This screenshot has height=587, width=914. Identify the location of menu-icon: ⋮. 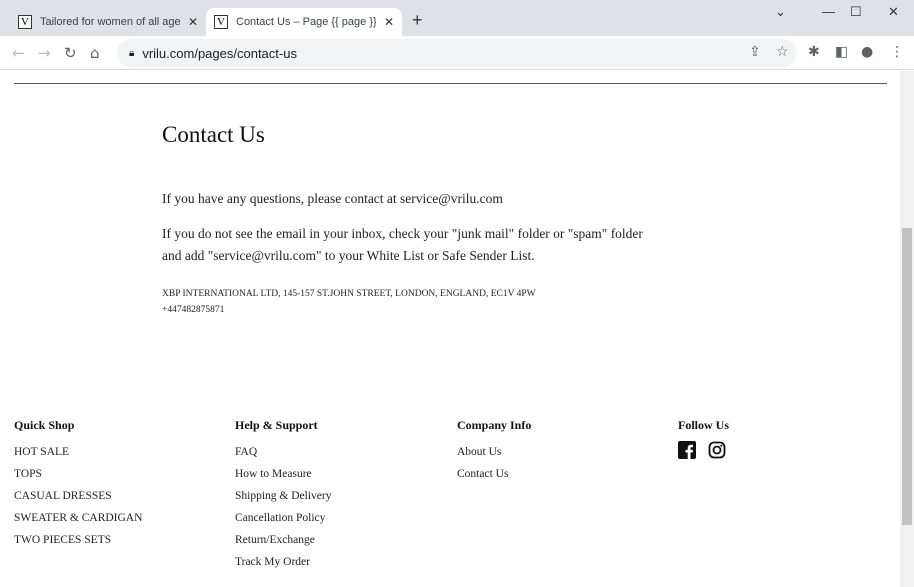
(897, 52).